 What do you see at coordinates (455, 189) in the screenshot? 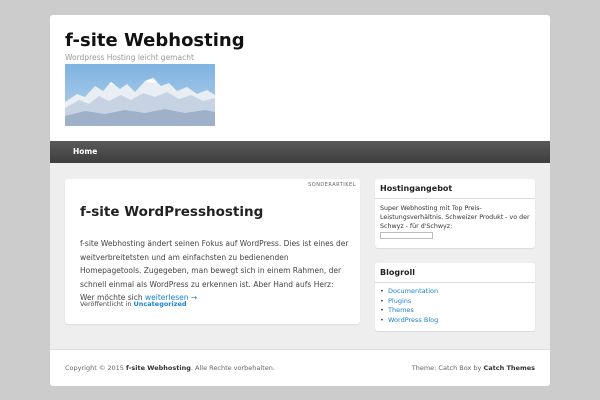
I see `widget-title-hosting: Hostingangebot` at bounding box center [455, 189].